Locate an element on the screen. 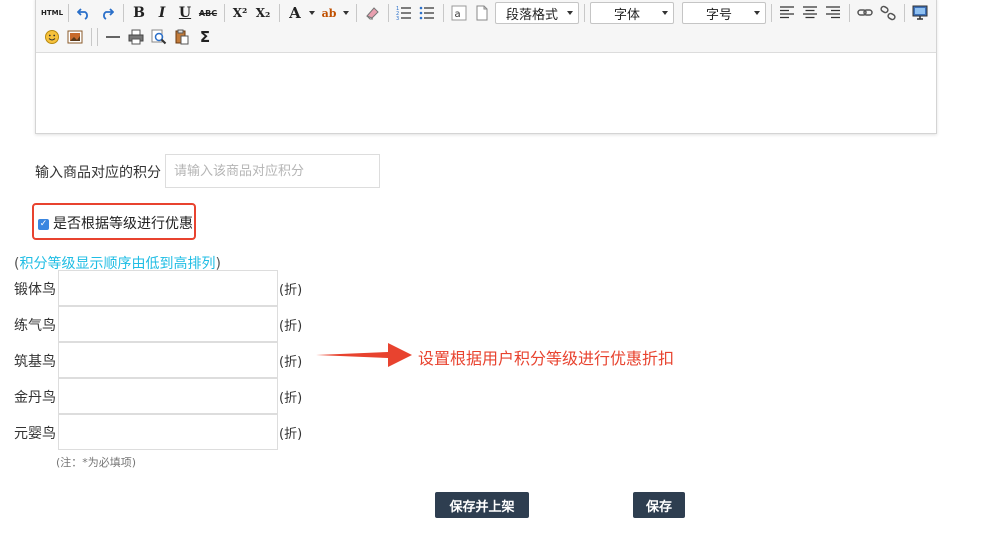 This screenshot has height=544, width=983. horizontal-rule-icon is located at coordinates (113, 37).